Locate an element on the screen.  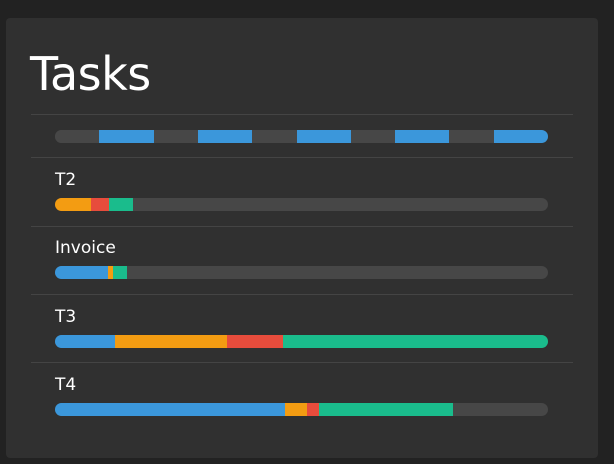
task-name: Invoice is located at coordinates (85, 248).